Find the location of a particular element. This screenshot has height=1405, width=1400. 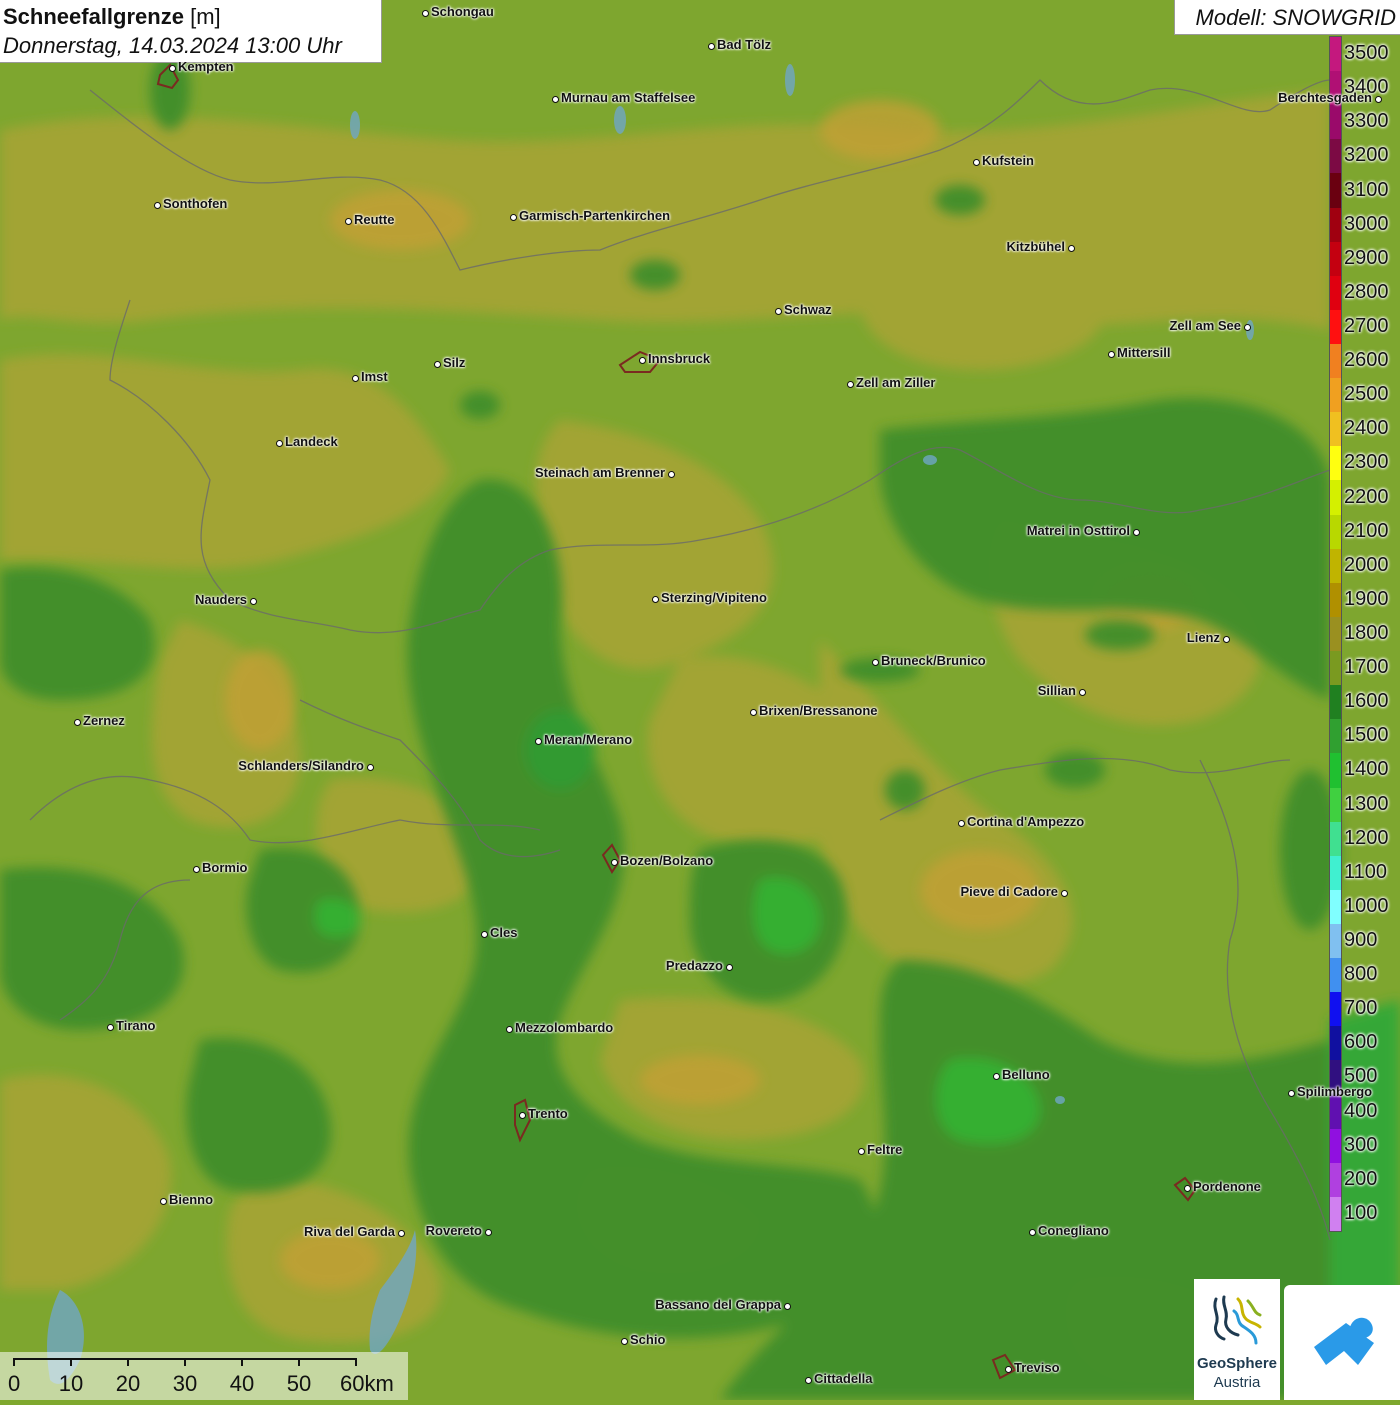

scale-bar-label: 30 is located at coordinates (185, 1383).